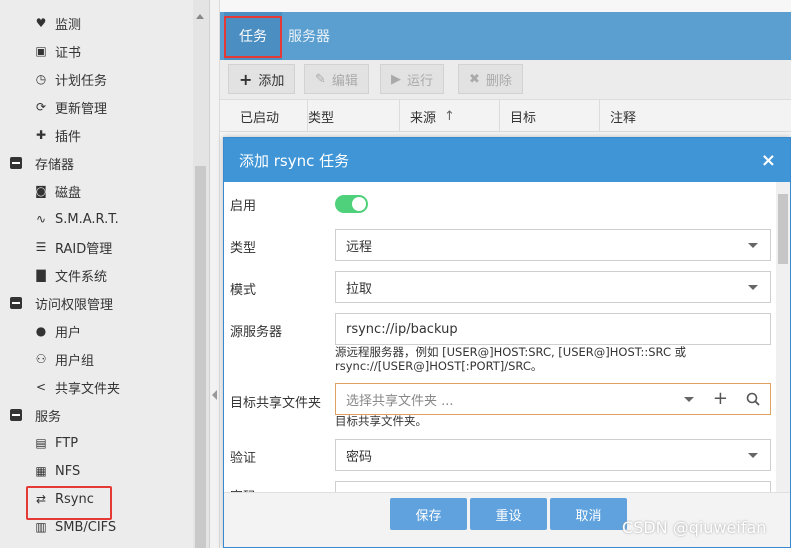  I want to click on run-button: ▶ 运行, so click(412, 79).